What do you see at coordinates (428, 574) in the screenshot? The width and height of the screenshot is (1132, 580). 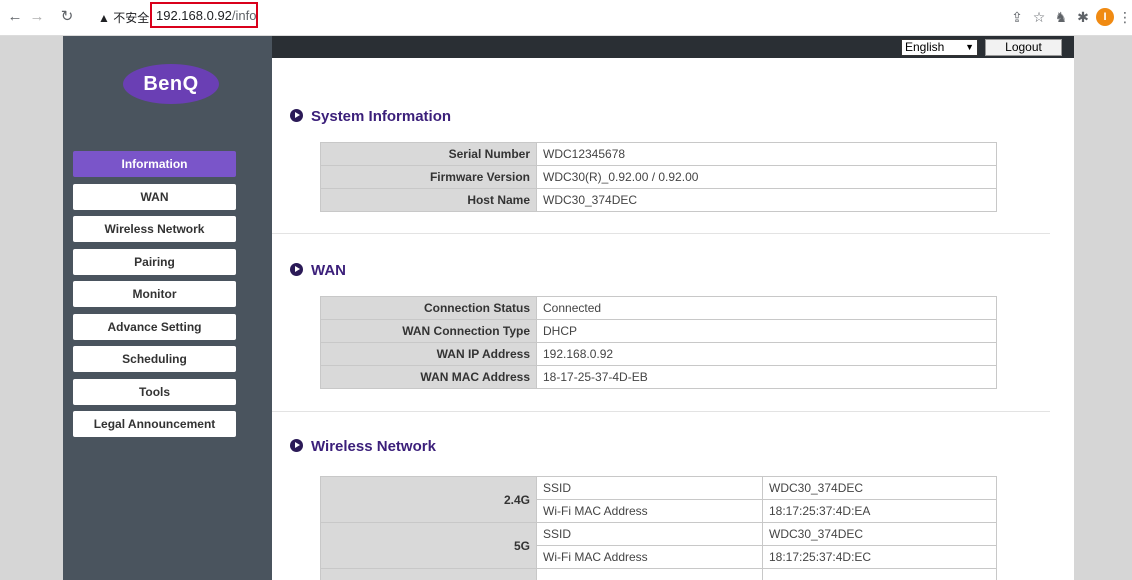 I see `band-label` at bounding box center [428, 574].